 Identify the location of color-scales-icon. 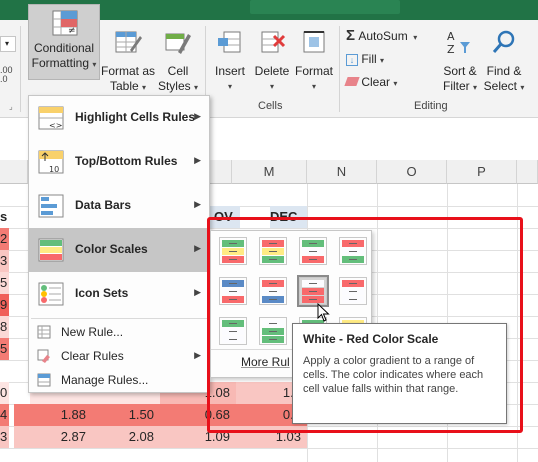
(51, 250).